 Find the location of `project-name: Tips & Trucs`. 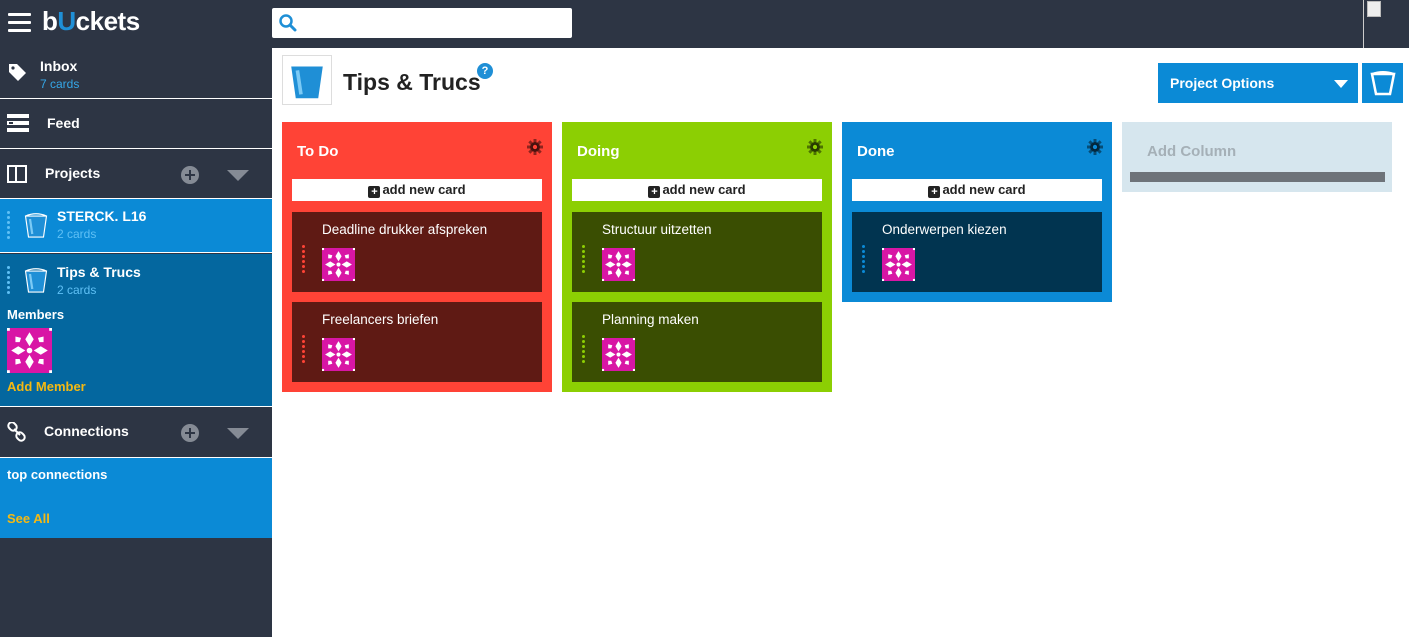

project-name: Tips & Trucs is located at coordinates (99, 272).